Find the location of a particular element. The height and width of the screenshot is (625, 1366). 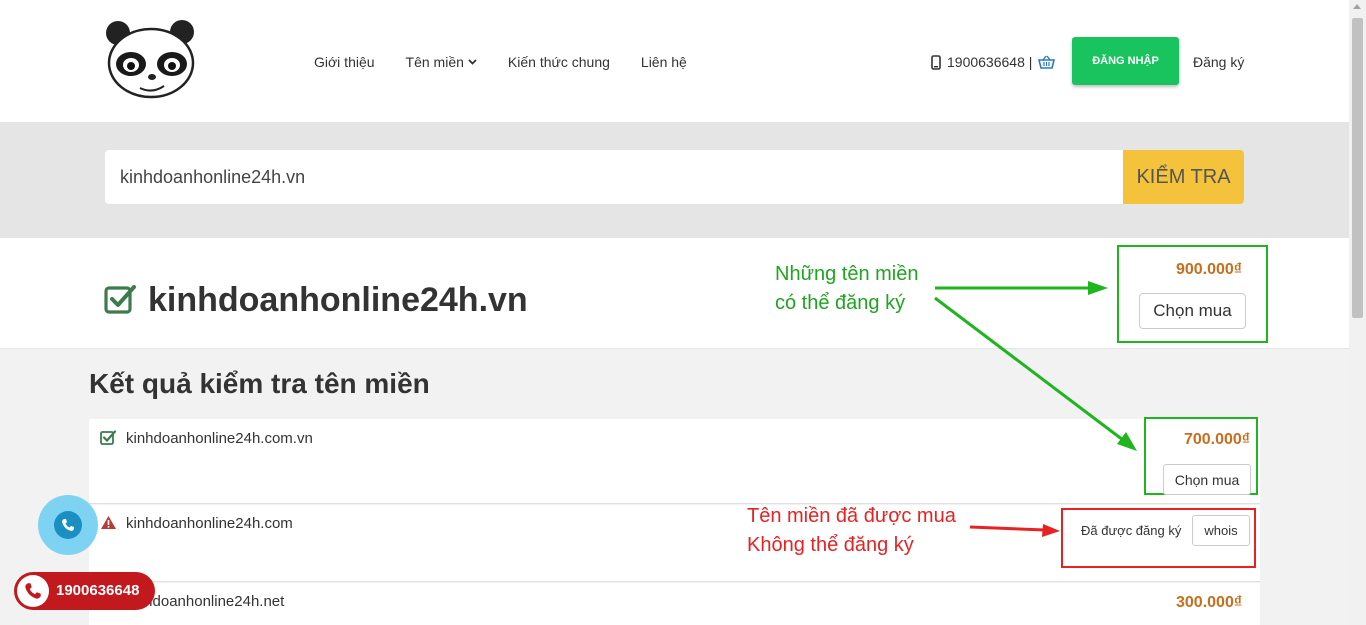

result-row: kinhdoanhonline24h.com.vn is located at coordinates (674, 461).